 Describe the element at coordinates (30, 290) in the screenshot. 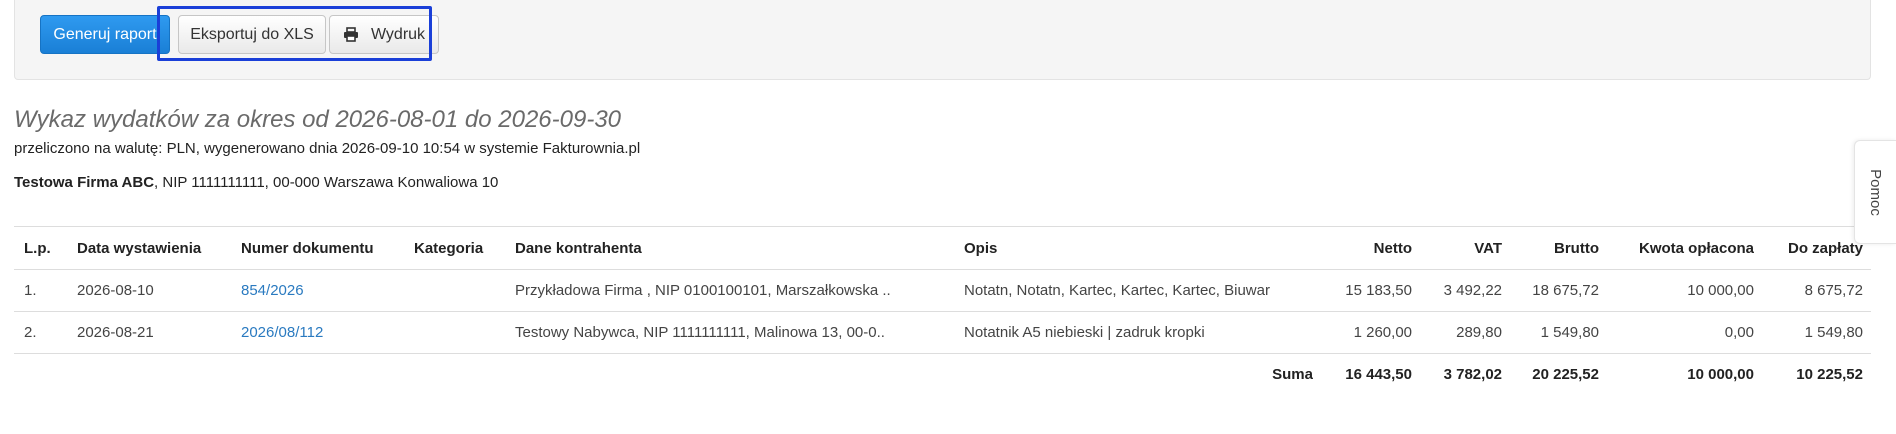

I see `row-lp: 1.` at that location.